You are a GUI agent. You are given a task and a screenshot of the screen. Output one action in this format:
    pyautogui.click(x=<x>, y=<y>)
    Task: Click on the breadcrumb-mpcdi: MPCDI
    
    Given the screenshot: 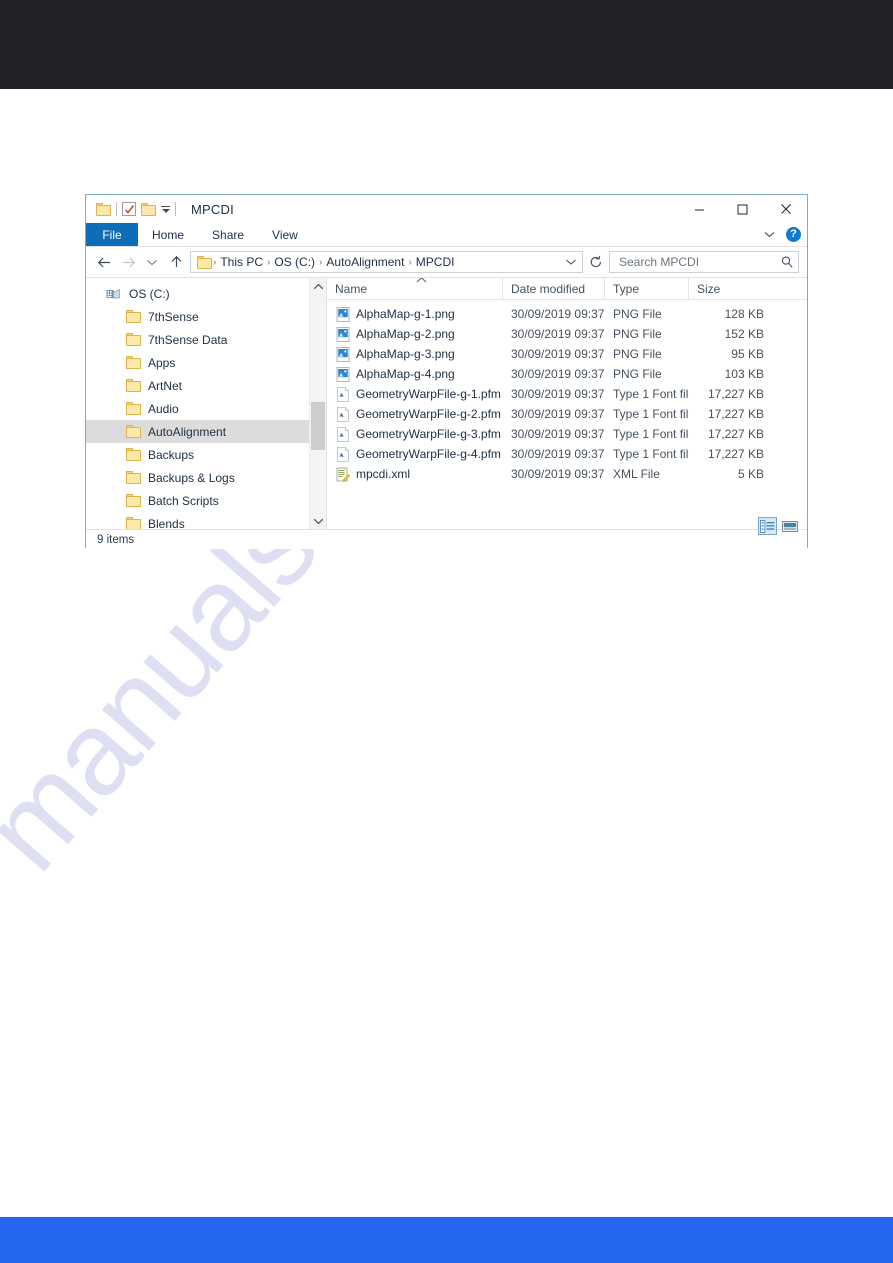 What is the action you would take?
    pyautogui.click(x=435, y=262)
    